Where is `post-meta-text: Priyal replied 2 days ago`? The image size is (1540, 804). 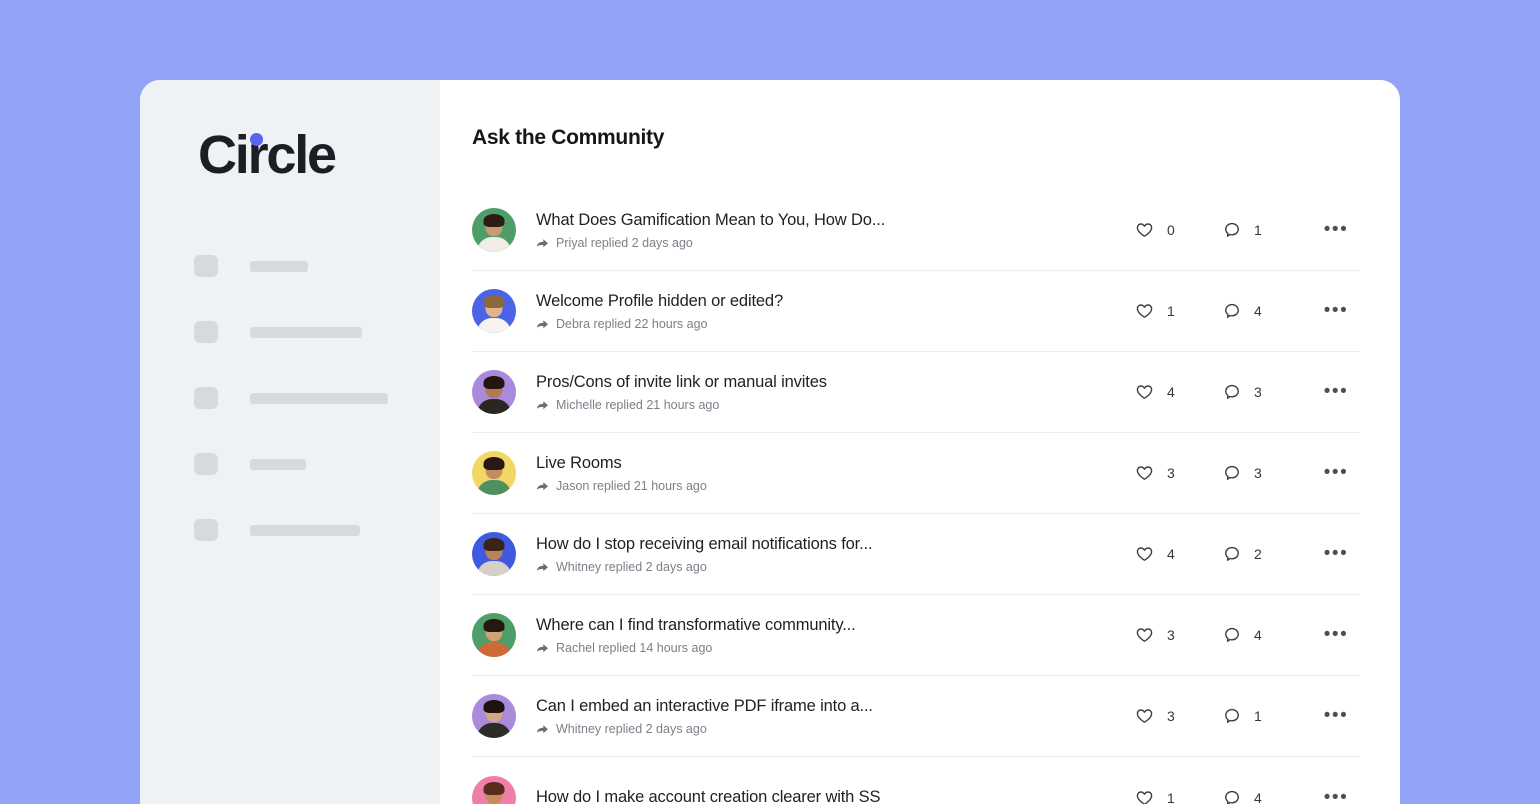 post-meta-text: Priyal replied 2 days ago is located at coordinates (624, 243).